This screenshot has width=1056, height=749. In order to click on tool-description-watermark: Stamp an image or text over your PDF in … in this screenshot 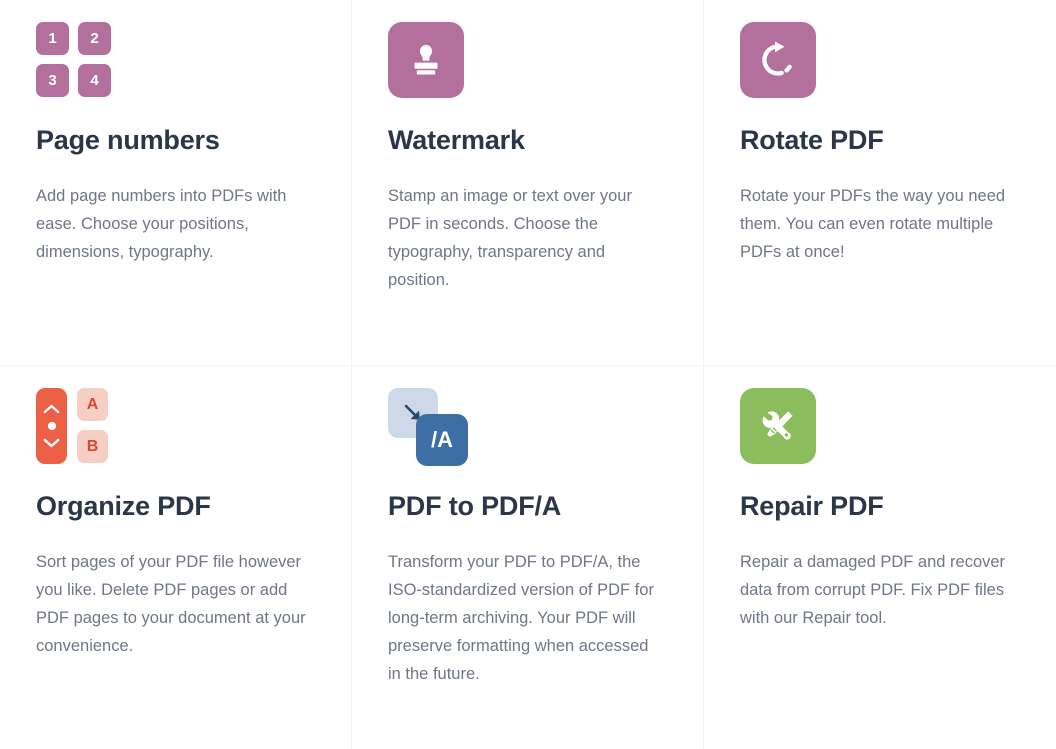, I will do `click(510, 238)`.